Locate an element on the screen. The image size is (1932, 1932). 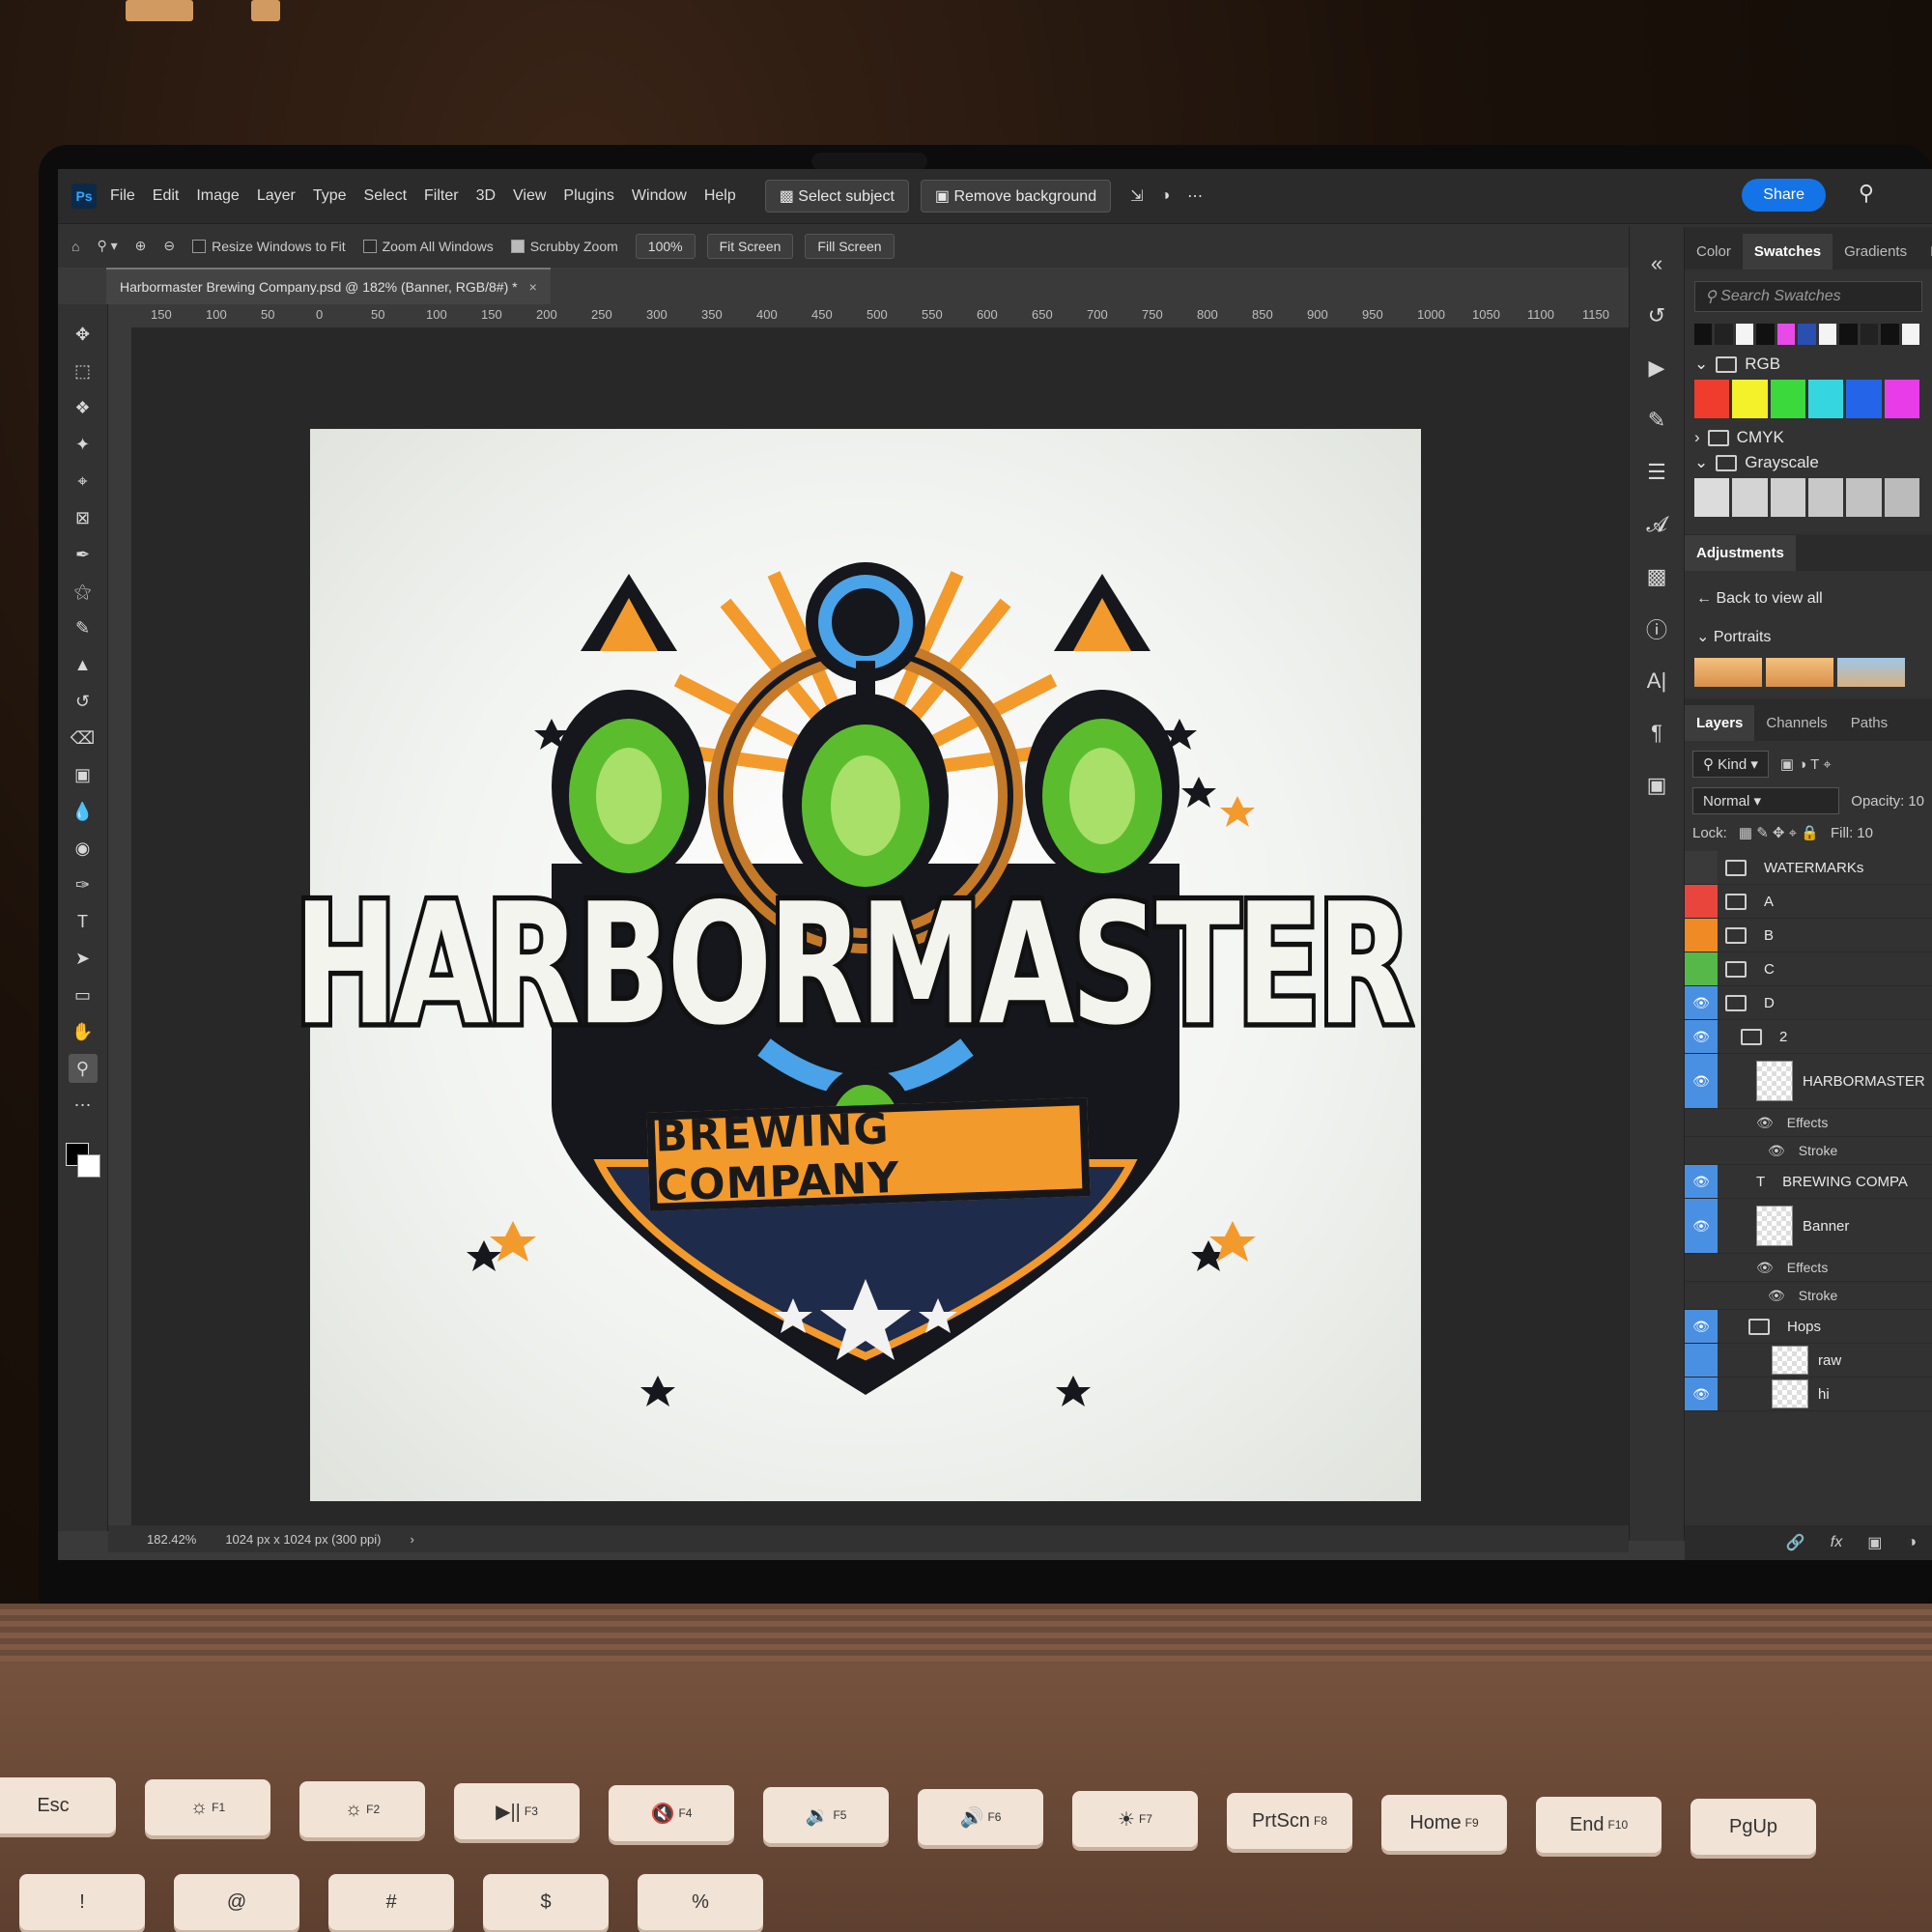
healing-tool-icon: ⚝ is located at coordinates (83, 591).